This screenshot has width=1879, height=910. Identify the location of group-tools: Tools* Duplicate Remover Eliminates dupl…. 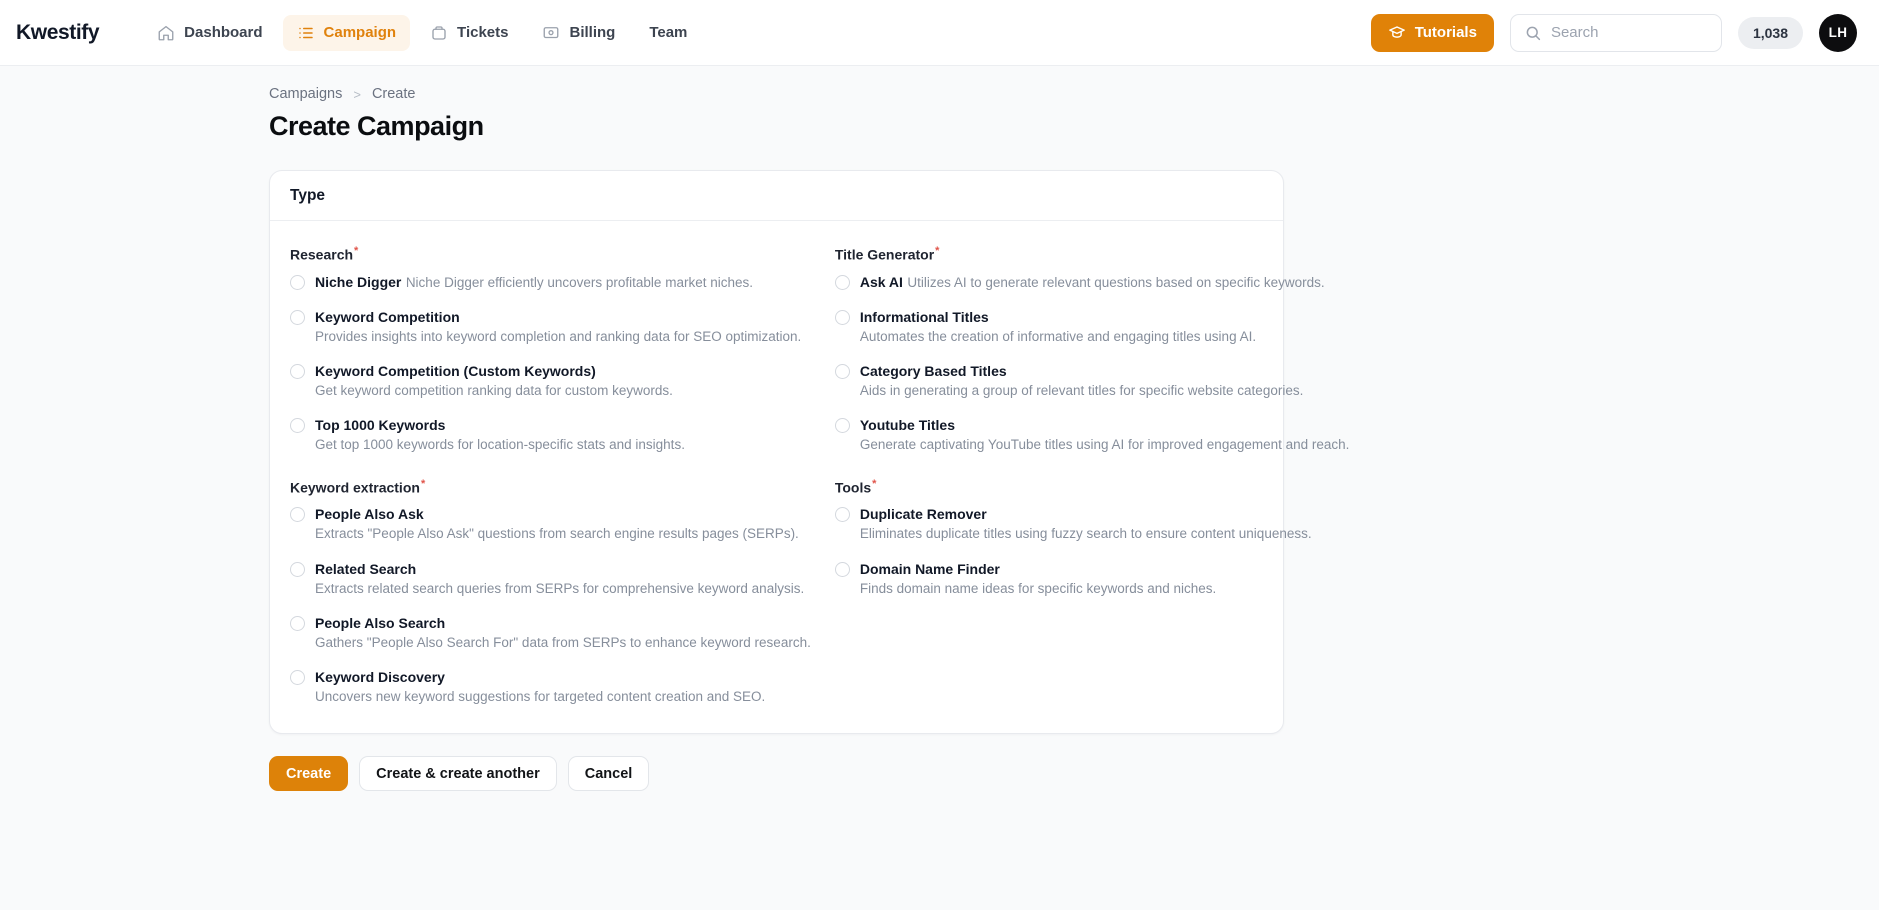
(1092, 538).